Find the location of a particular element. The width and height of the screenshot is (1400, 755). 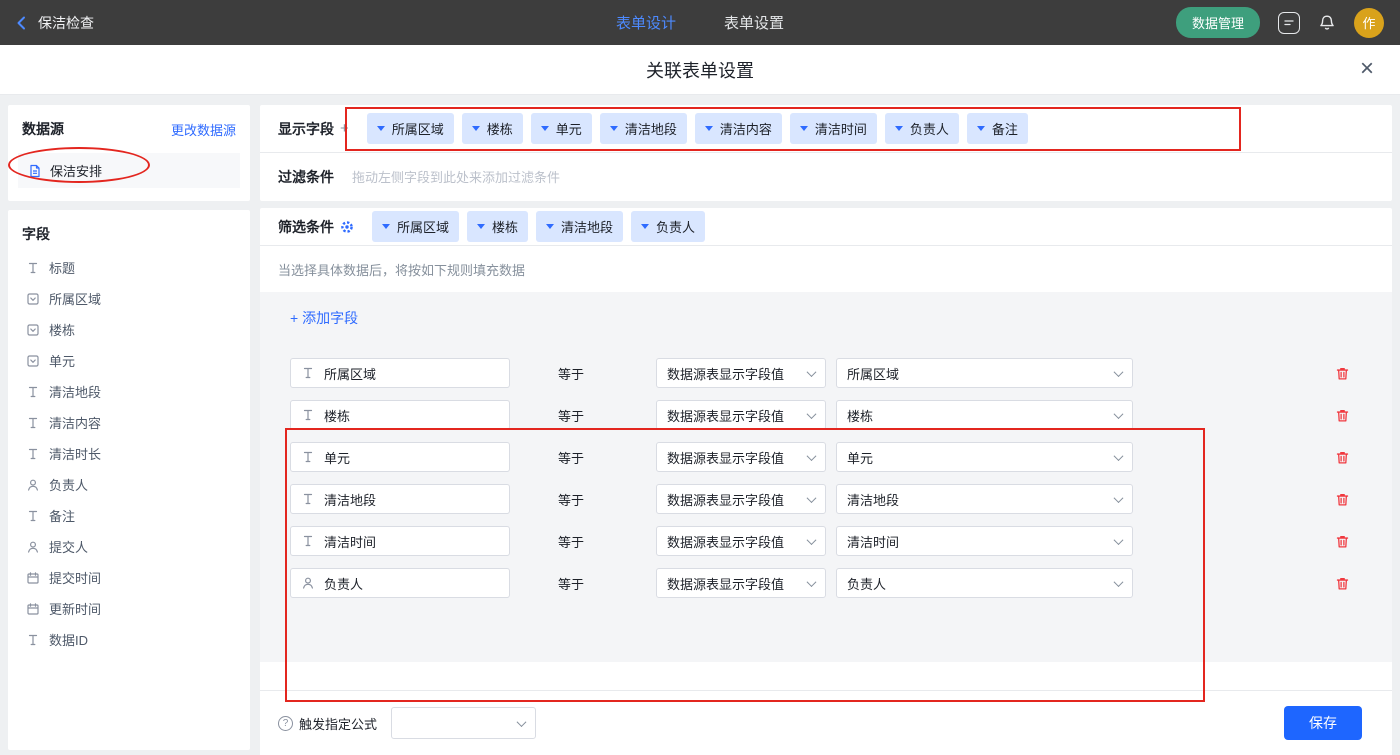

rule-value-value: 清洁地段 is located at coordinates (873, 500).